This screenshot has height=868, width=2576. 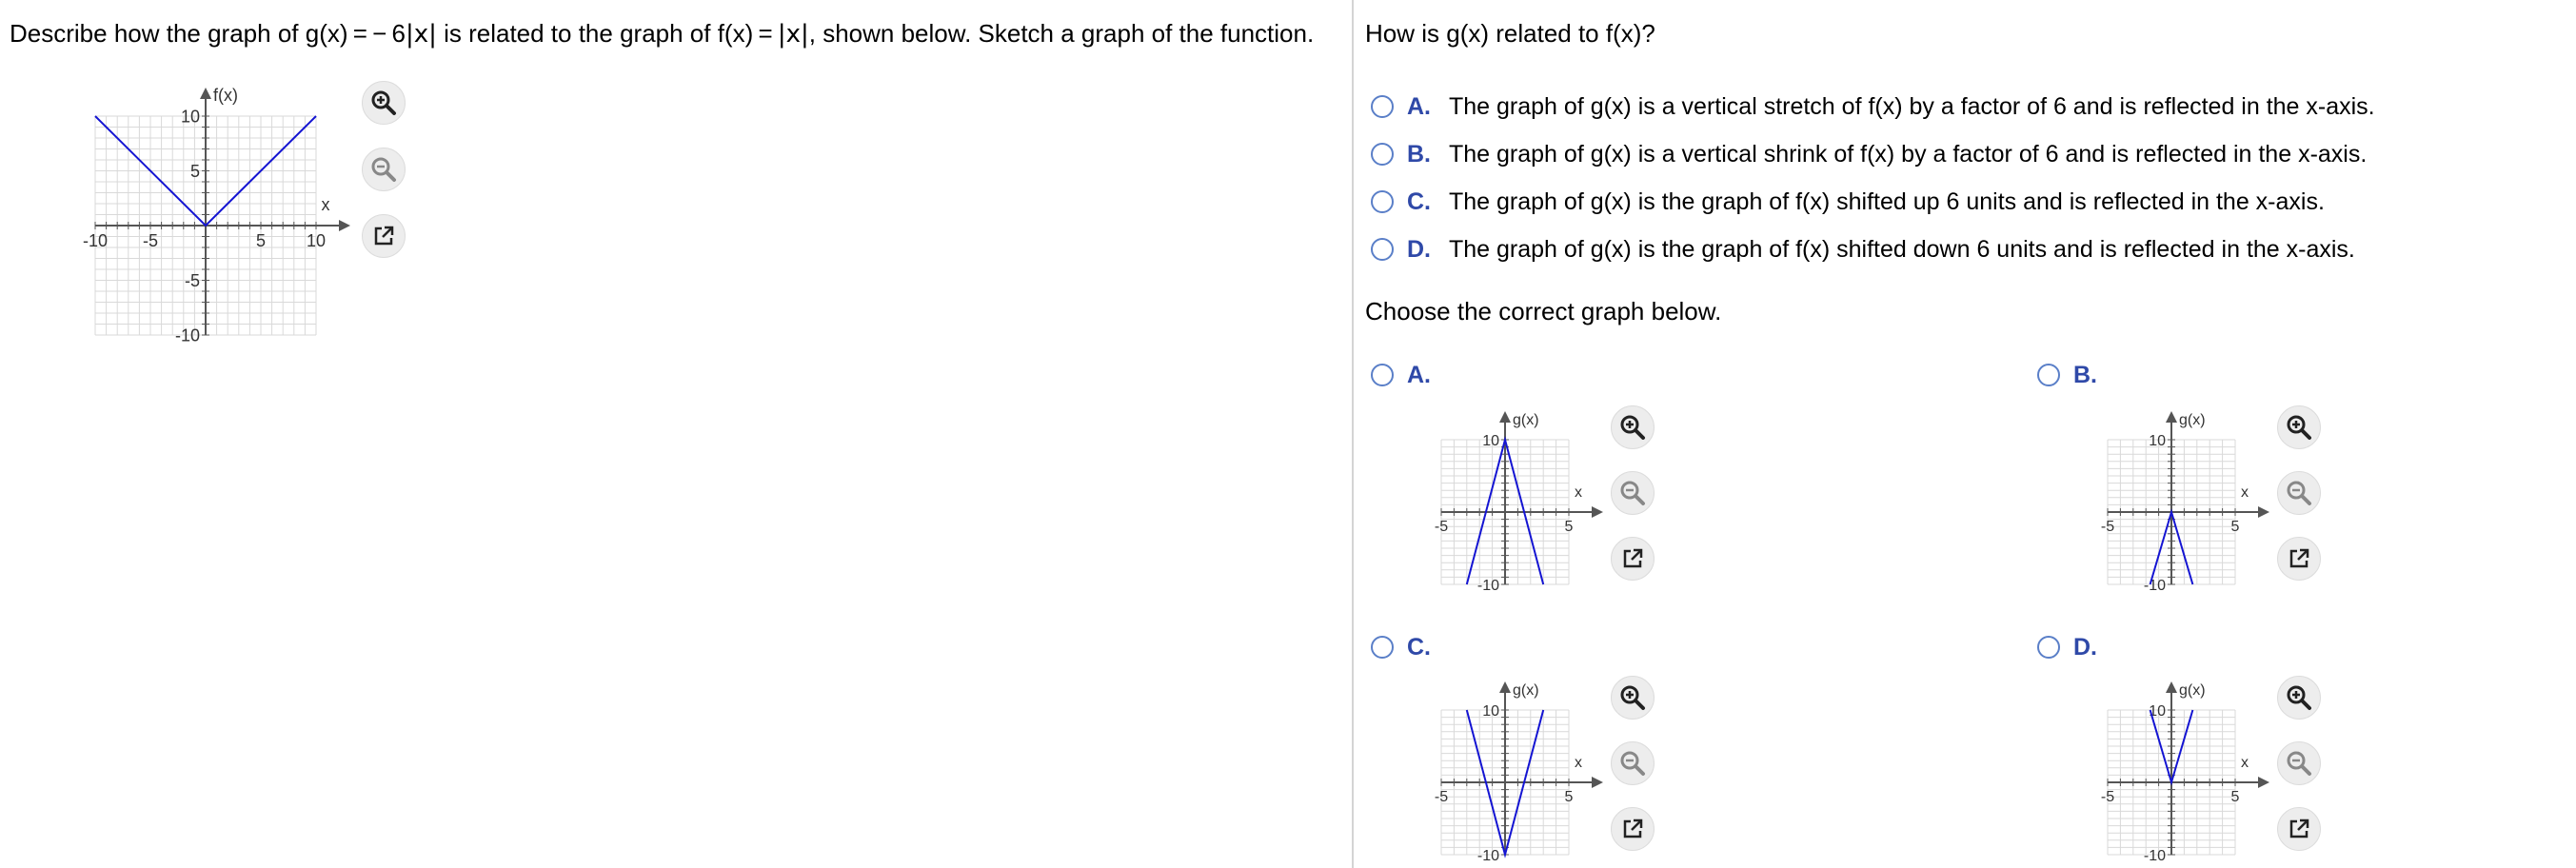 I want to click on question-part-2: is related to the graph of f(x) =, so click(x=607, y=33).